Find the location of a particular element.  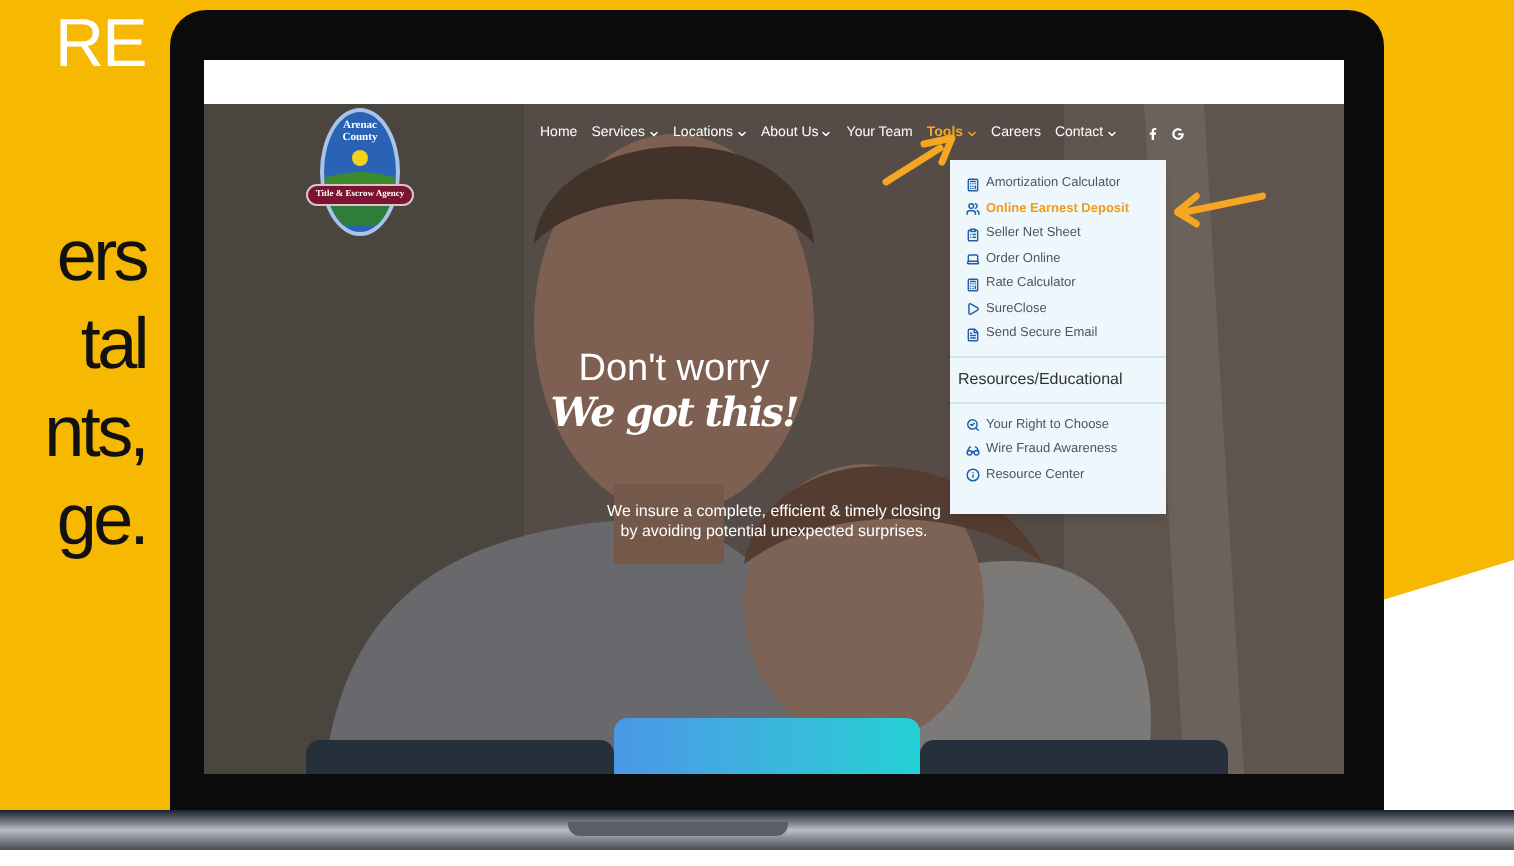

clipboard-icon is located at coordinates (973, 234).